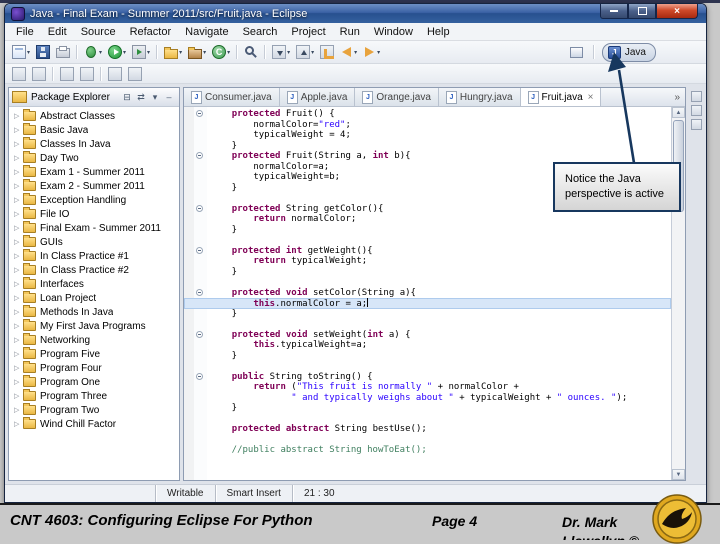  What do you see at coordinates (63, 52) in the screenshot?
I see `print-icon` at bounding box center [63, 52].